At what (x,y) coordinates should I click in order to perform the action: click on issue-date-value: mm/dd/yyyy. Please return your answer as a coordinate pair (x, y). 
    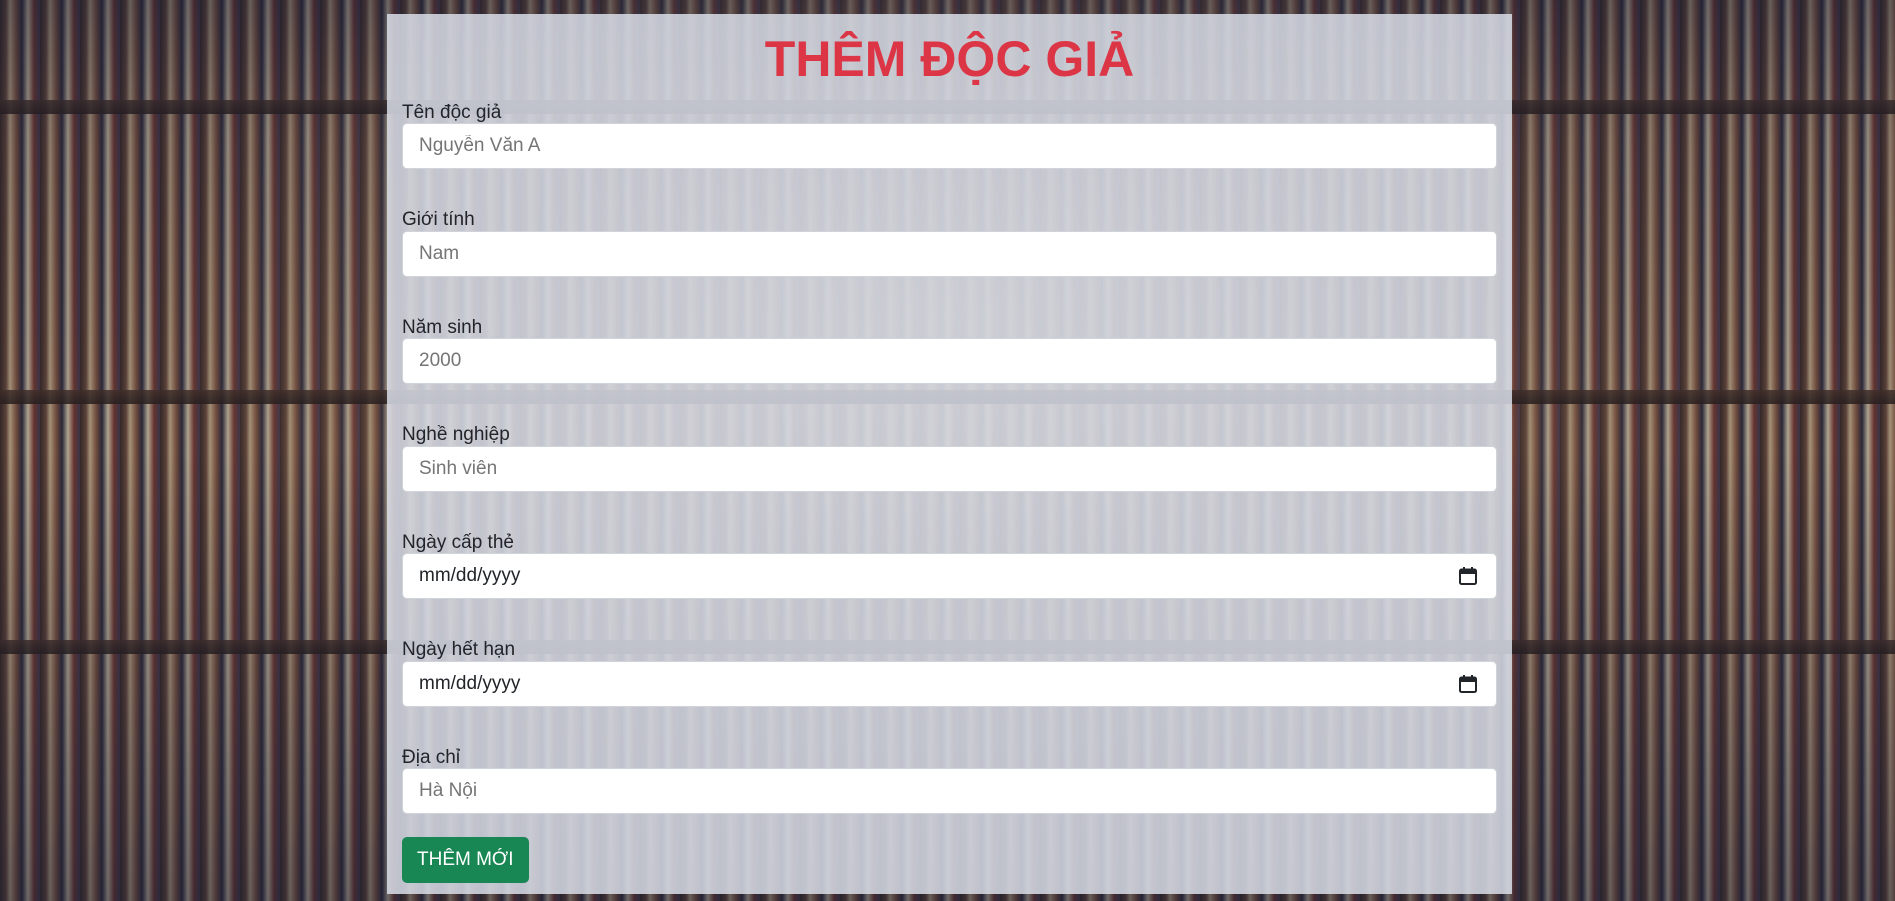
    Looking at the image, I should click on (470, 575).